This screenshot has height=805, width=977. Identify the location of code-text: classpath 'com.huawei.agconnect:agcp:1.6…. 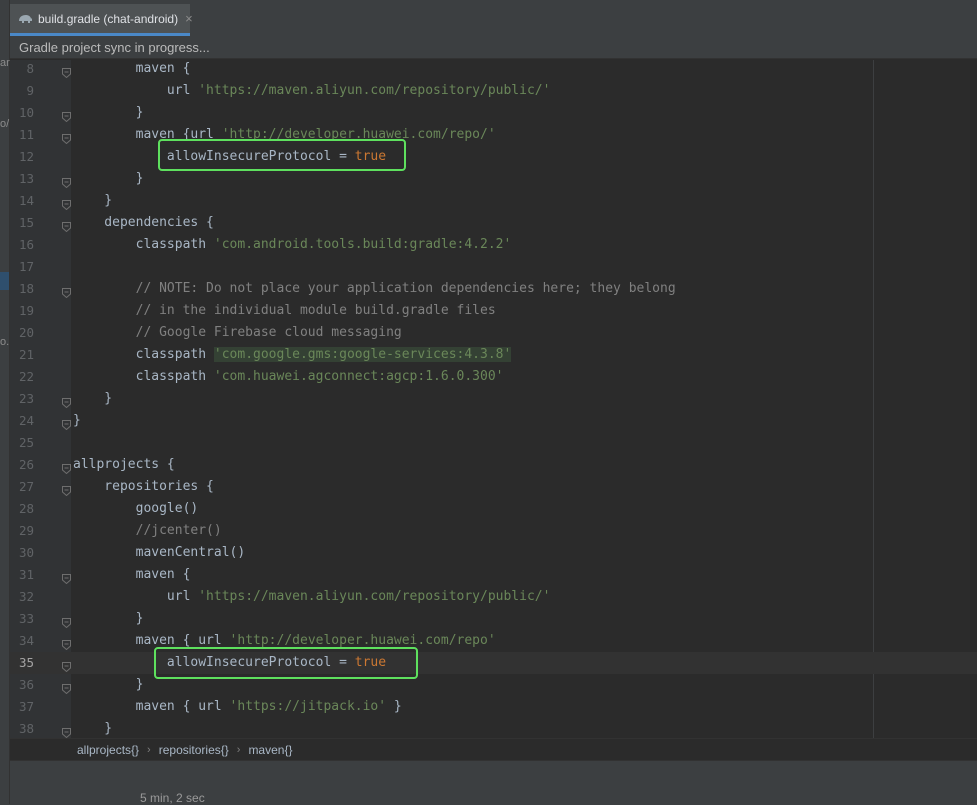
(288, 377).